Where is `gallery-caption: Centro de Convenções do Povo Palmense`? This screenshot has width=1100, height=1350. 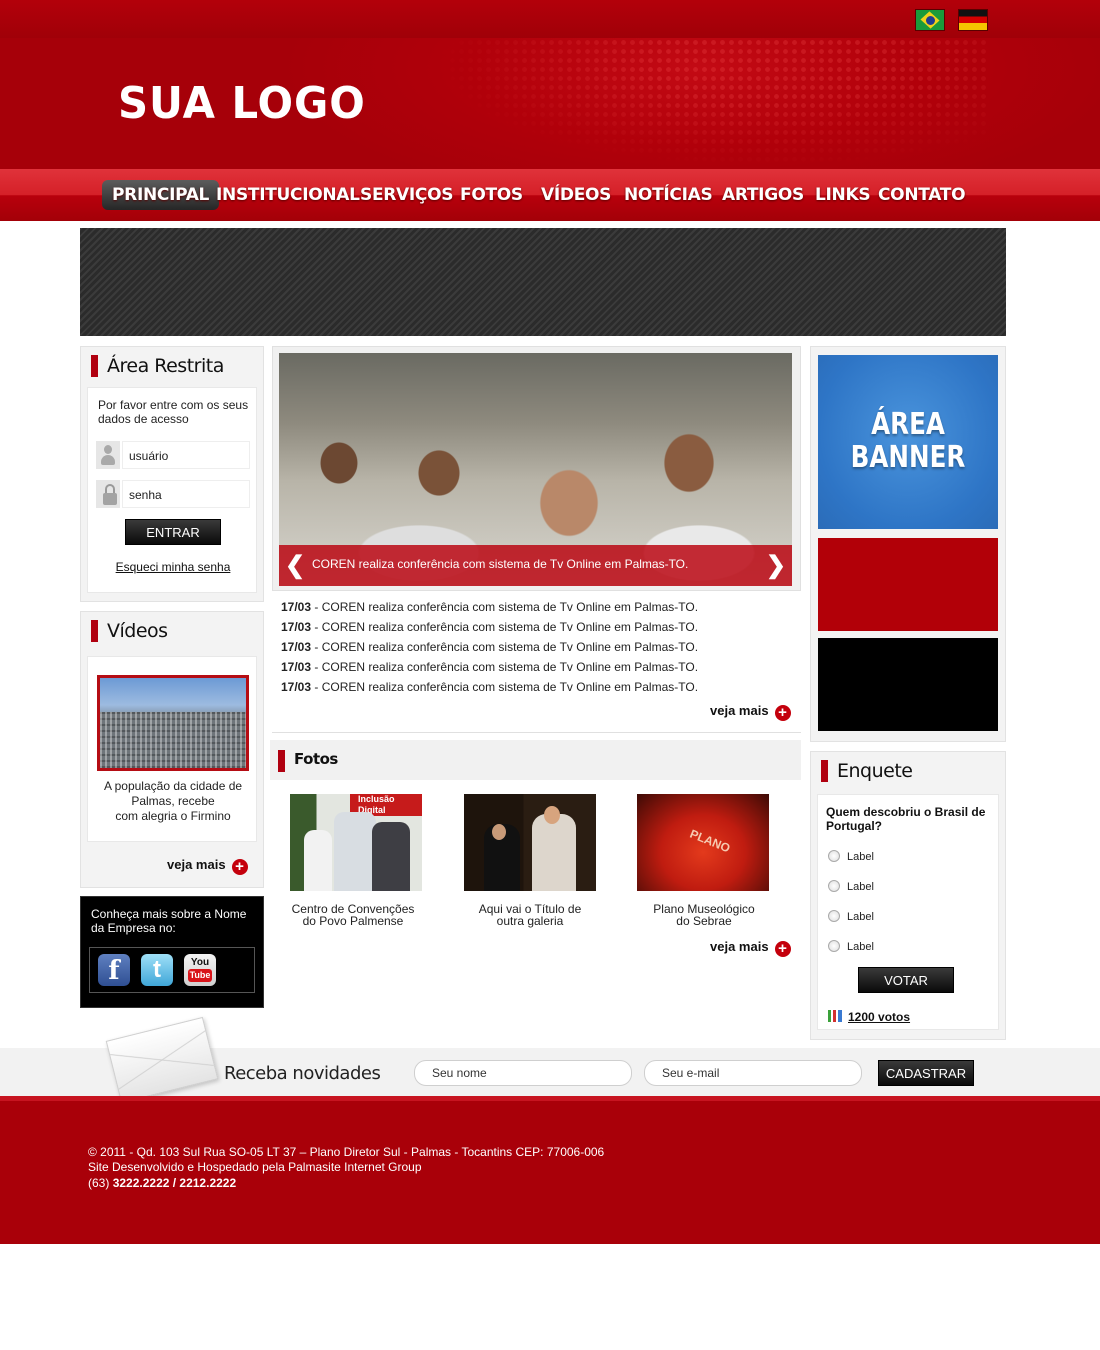 gallery-caption: Centro de Convenções do Povo Palmense is located at coordinates (353, 915).